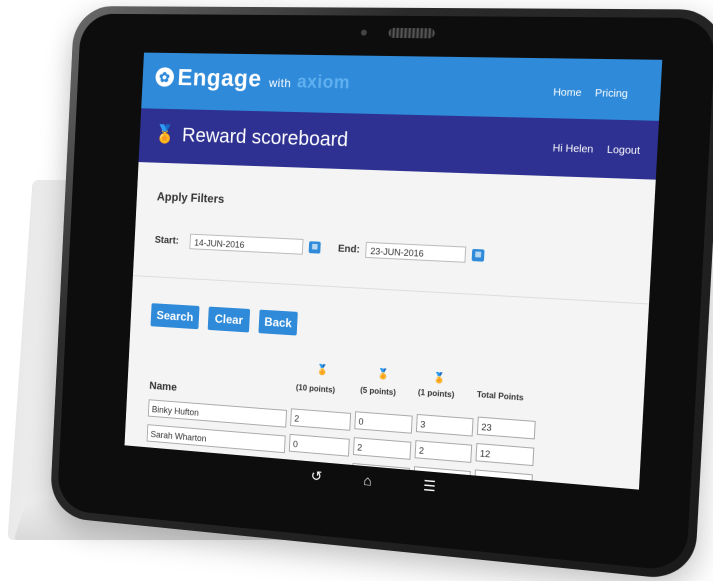 The width and height of the screenshot is (713, 581). I want to click on row-name-cell: Binky Hufton, so click(217, 413).